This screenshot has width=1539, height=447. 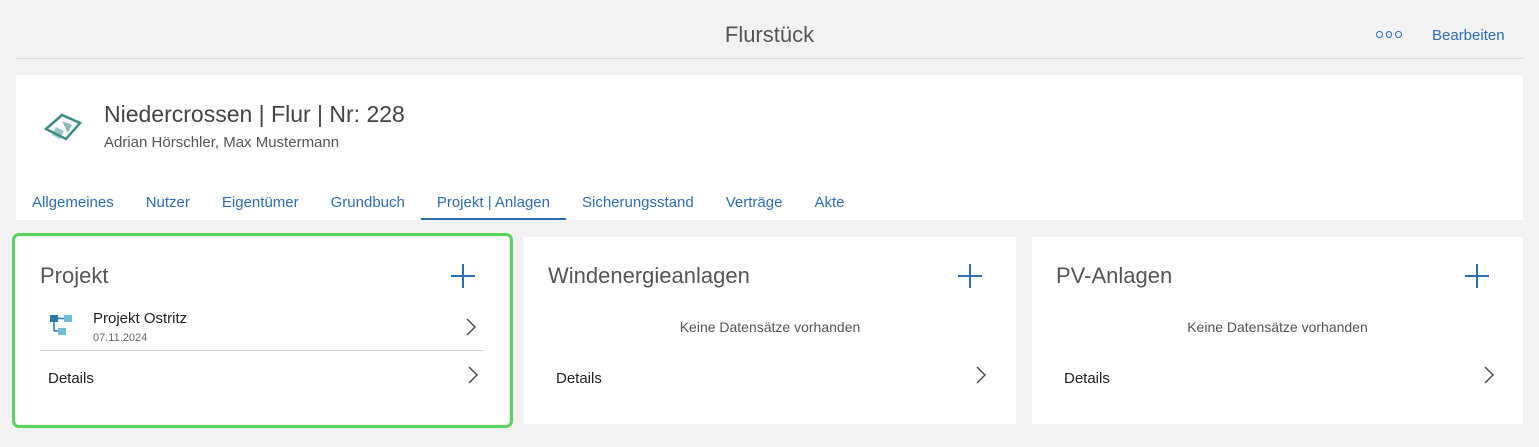 What do you see at coordinates (649, 275) in the screenshot?
I see `card-title: Windenergieanlagen` at bounding box center [649, 275].